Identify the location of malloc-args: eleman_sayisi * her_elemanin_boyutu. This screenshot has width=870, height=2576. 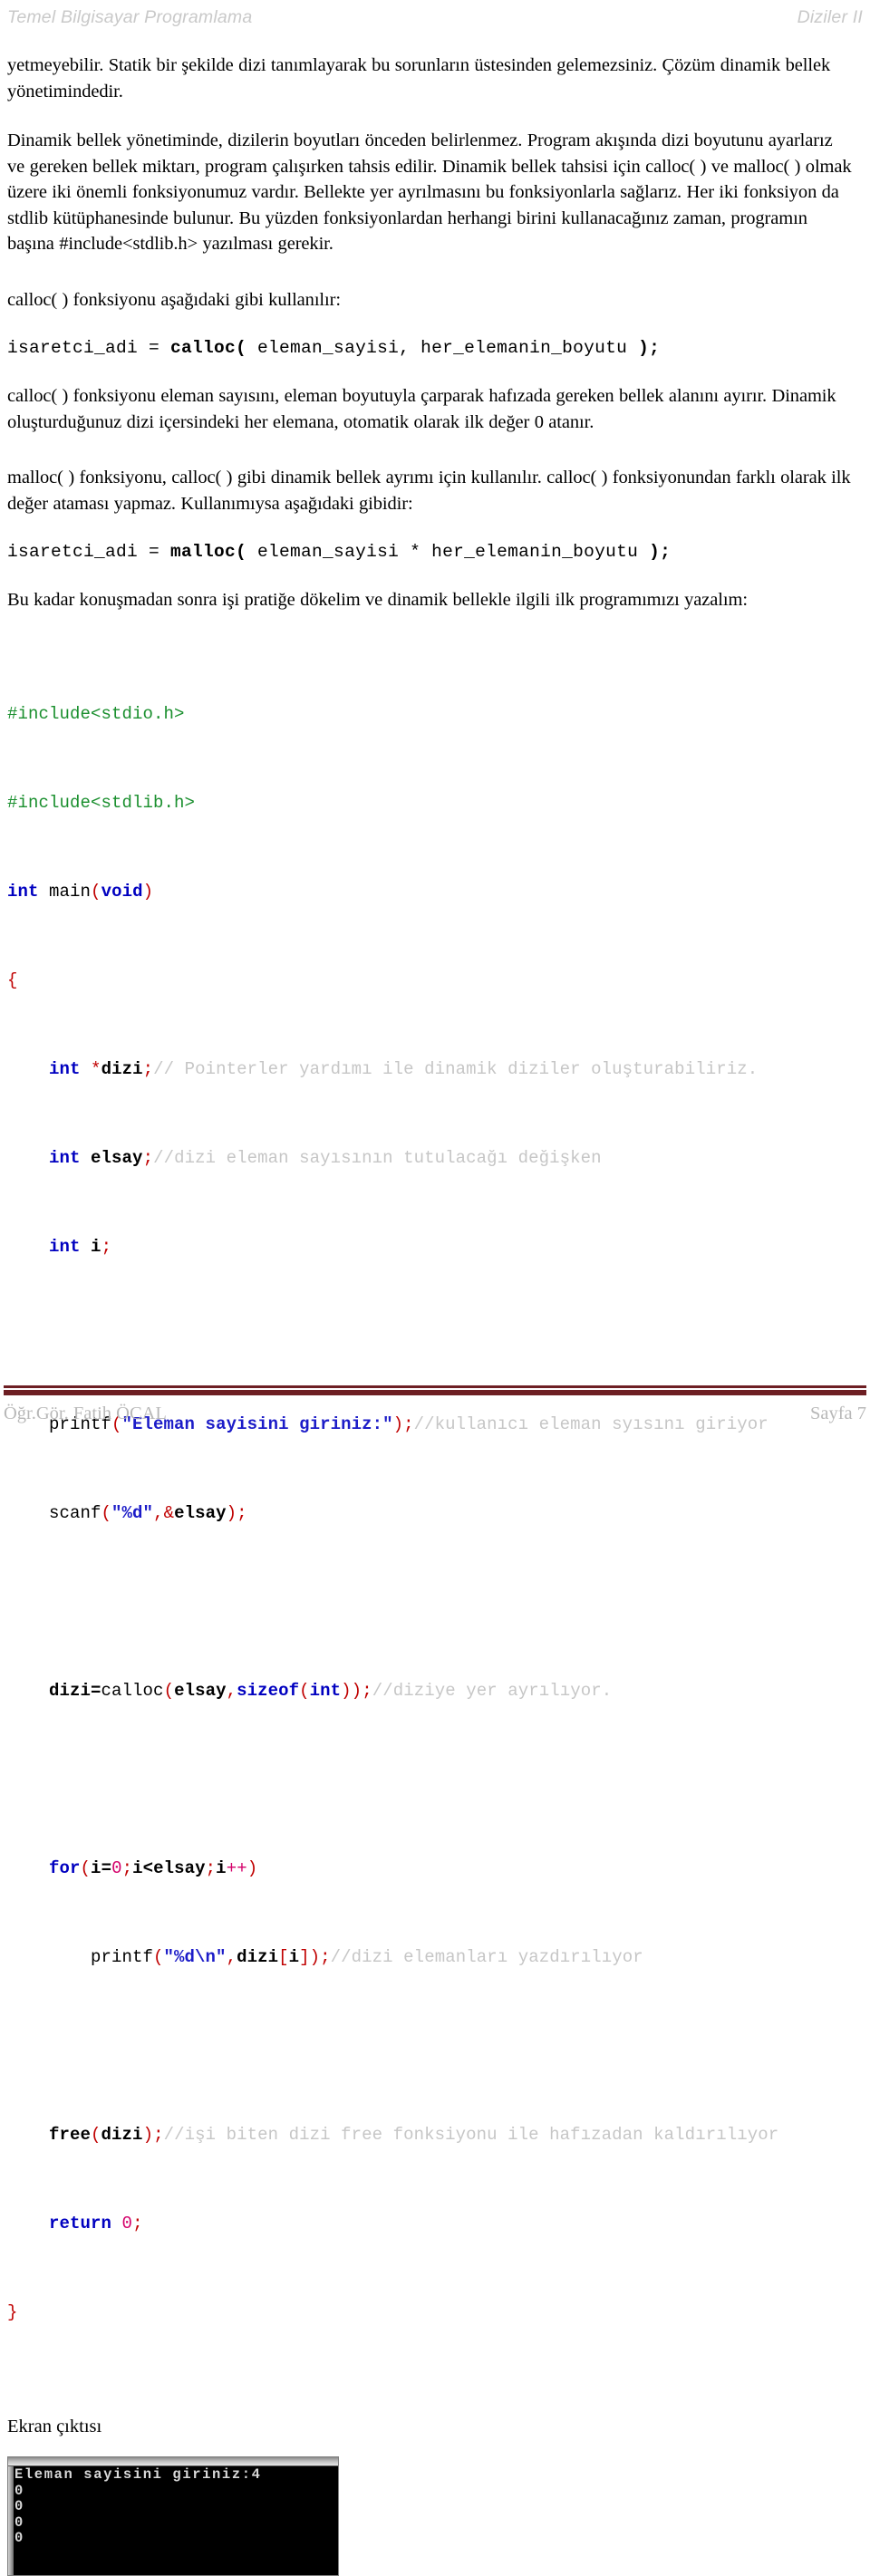
(448, 552).